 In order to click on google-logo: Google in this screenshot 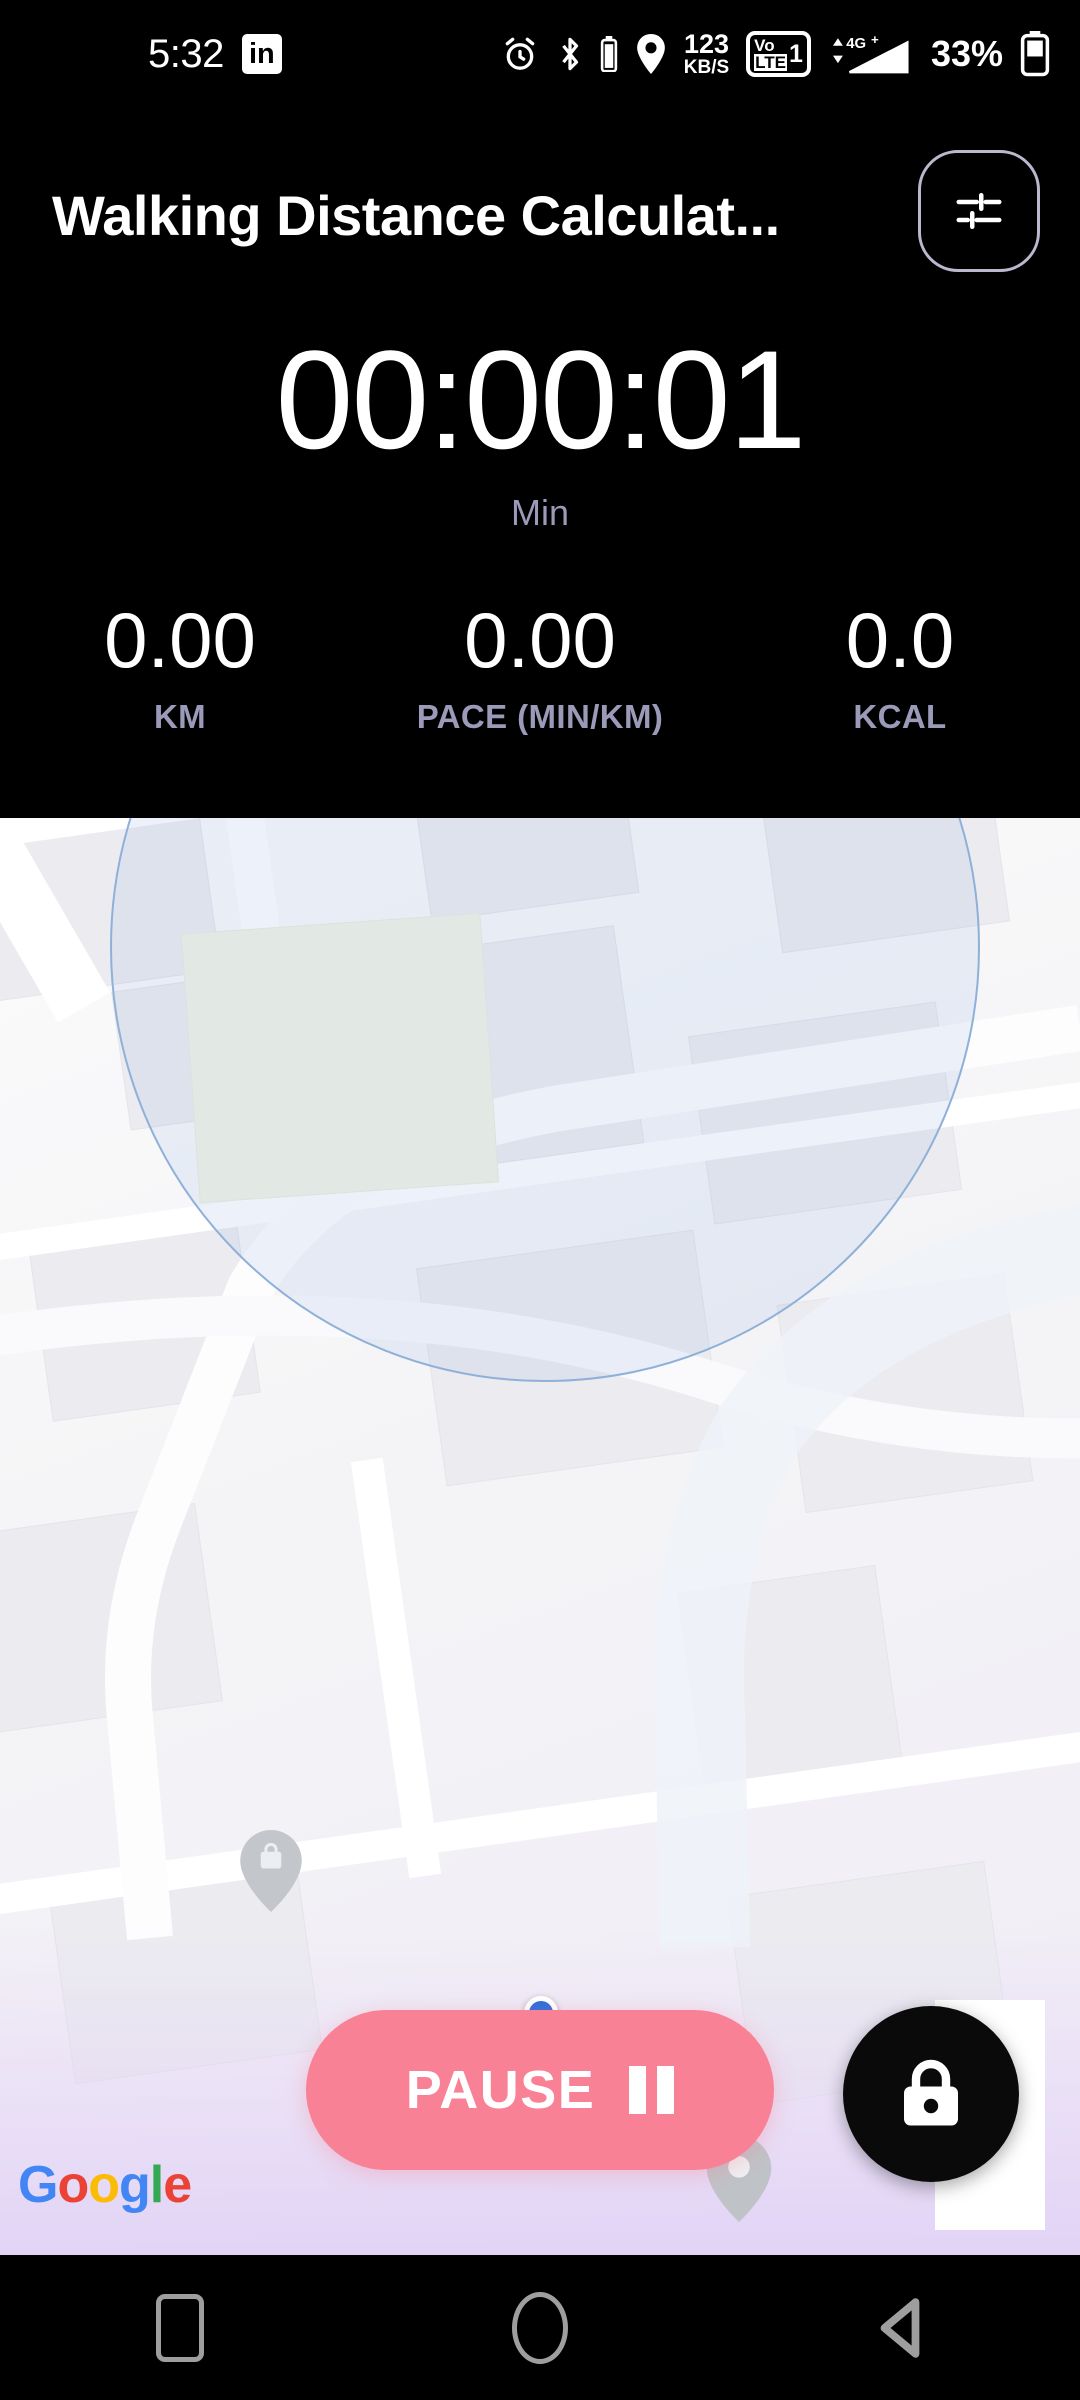, I will do `click(105, 2185)`.